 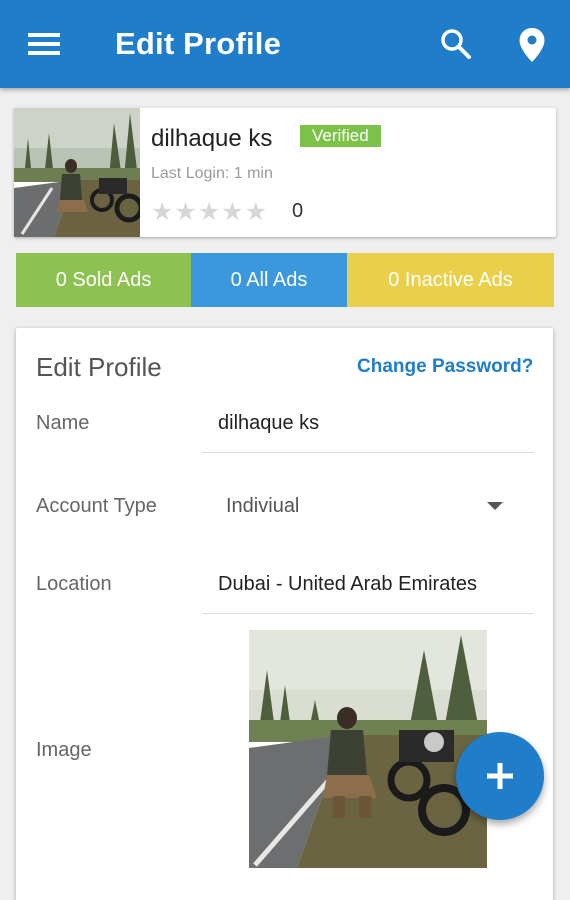 What do you see at coordinates (99, 367) in the screenshot?
I see `form-title: Edit Profile` at bounding box center [99, 367].